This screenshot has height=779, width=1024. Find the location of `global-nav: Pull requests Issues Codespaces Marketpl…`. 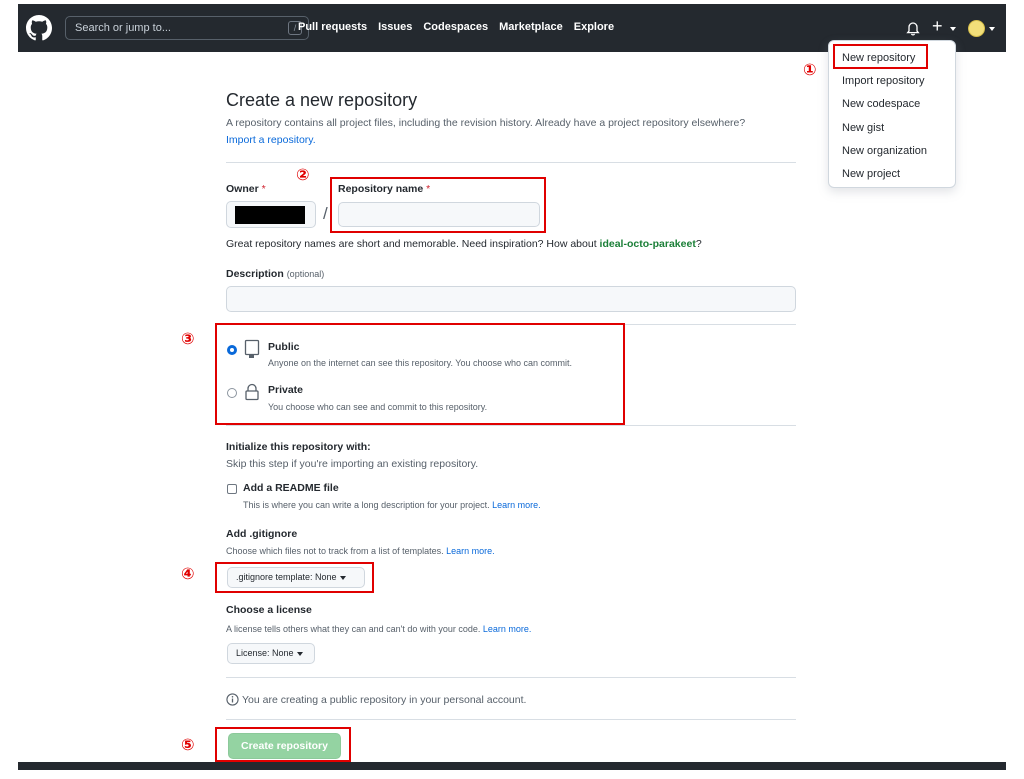

global-nav: Pull requests Issues Codespaces Marketpl… is located at coordinates (456, 27).